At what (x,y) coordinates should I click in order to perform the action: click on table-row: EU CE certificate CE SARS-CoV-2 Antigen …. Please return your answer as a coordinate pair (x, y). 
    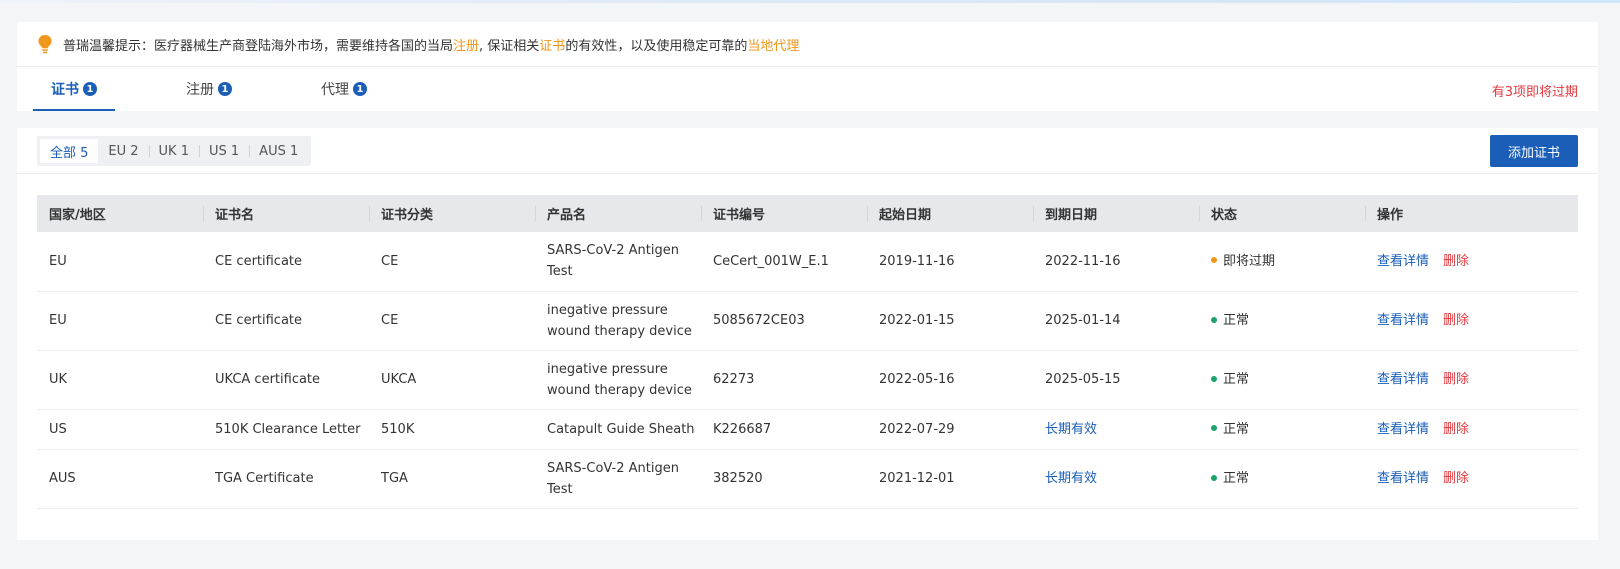
    Looking at the image, I should click on (807, 262).